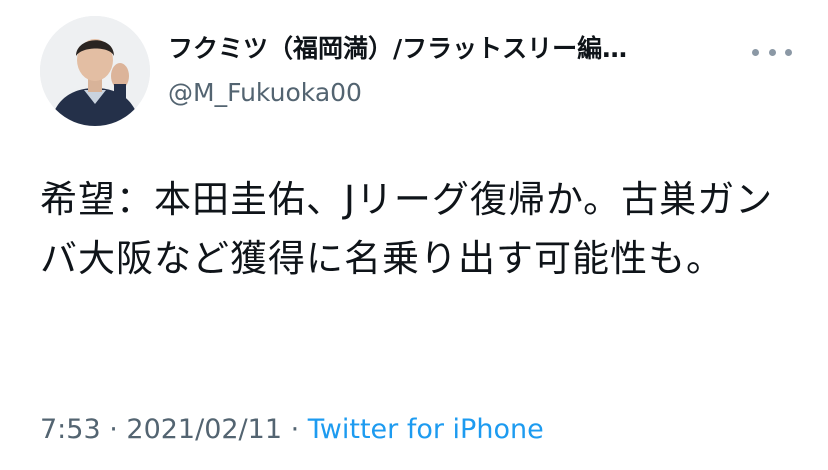  What do you see at coordinates (426, 429) in the screenshot?
I see `tweet-source-link: Twitter for iPhone` at bounding box center [426, 429].